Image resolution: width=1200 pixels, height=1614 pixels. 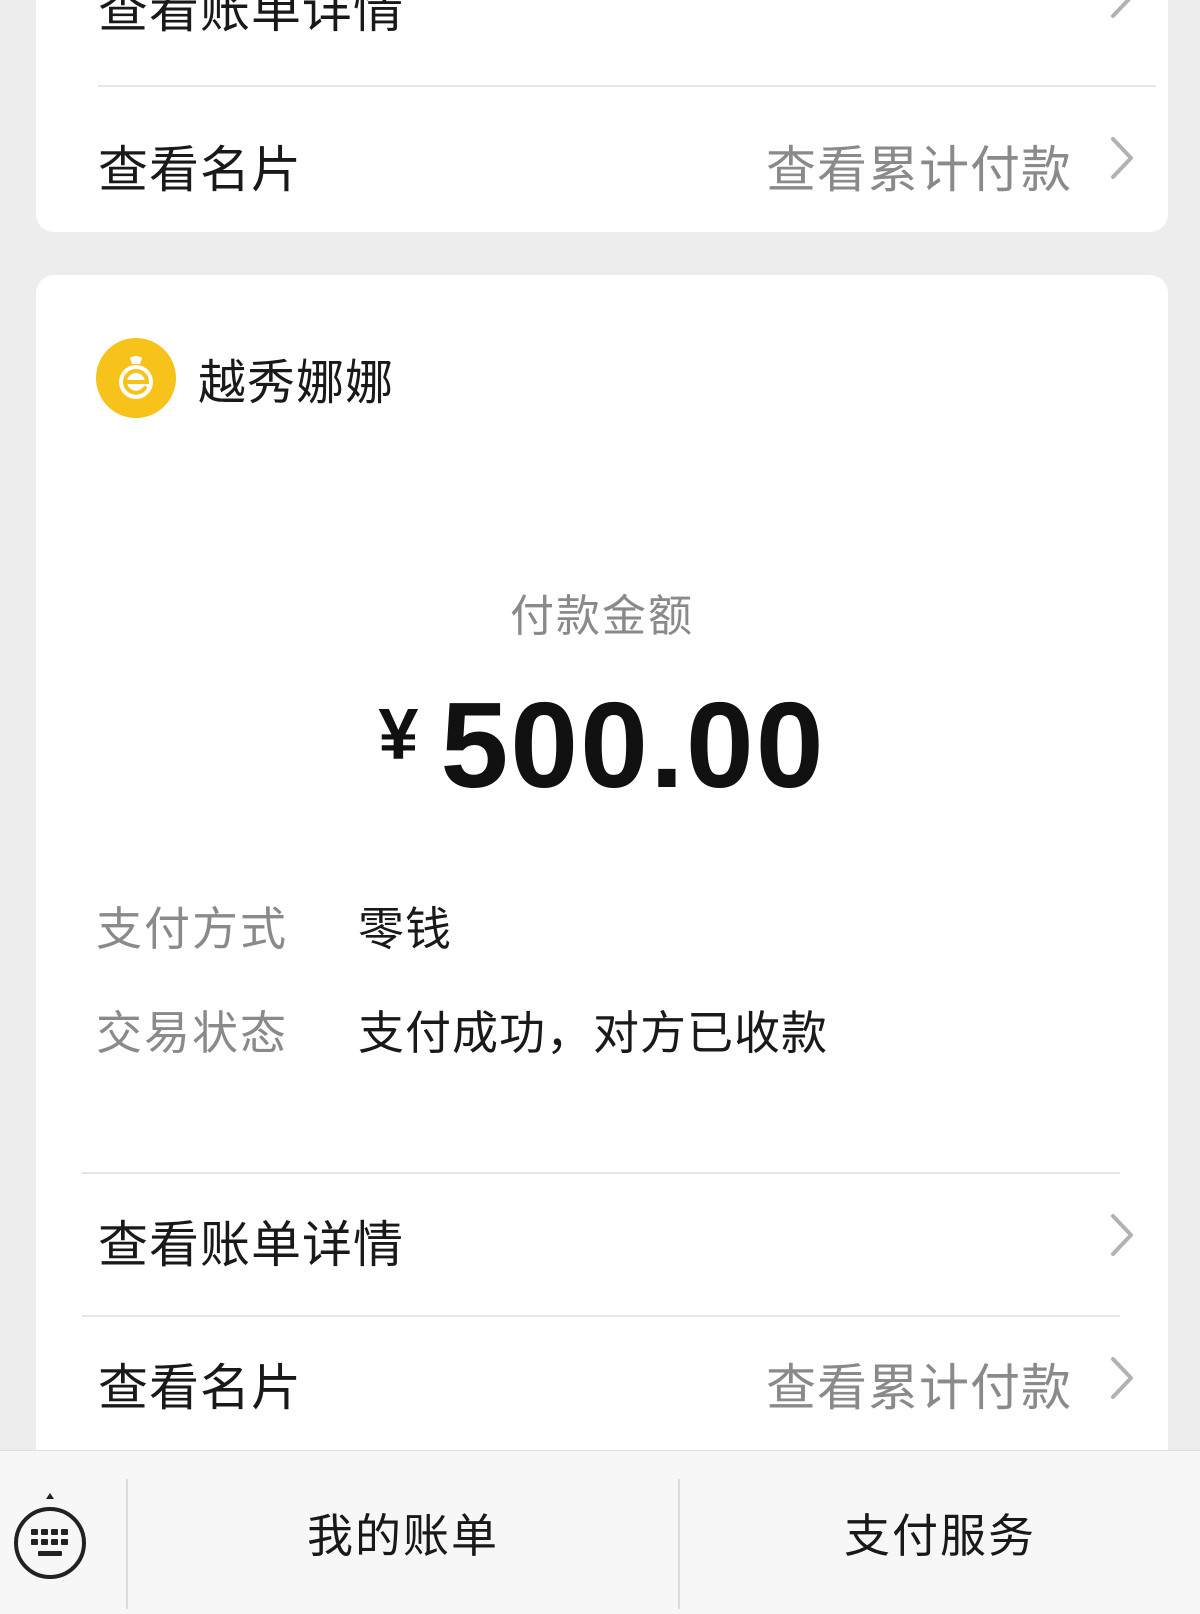 What do you see at coordinates (593, 1033) in the screenshot?
I see `transaction-status-value: 支付成功，对方已收款` at bounding box center [593, 1033].